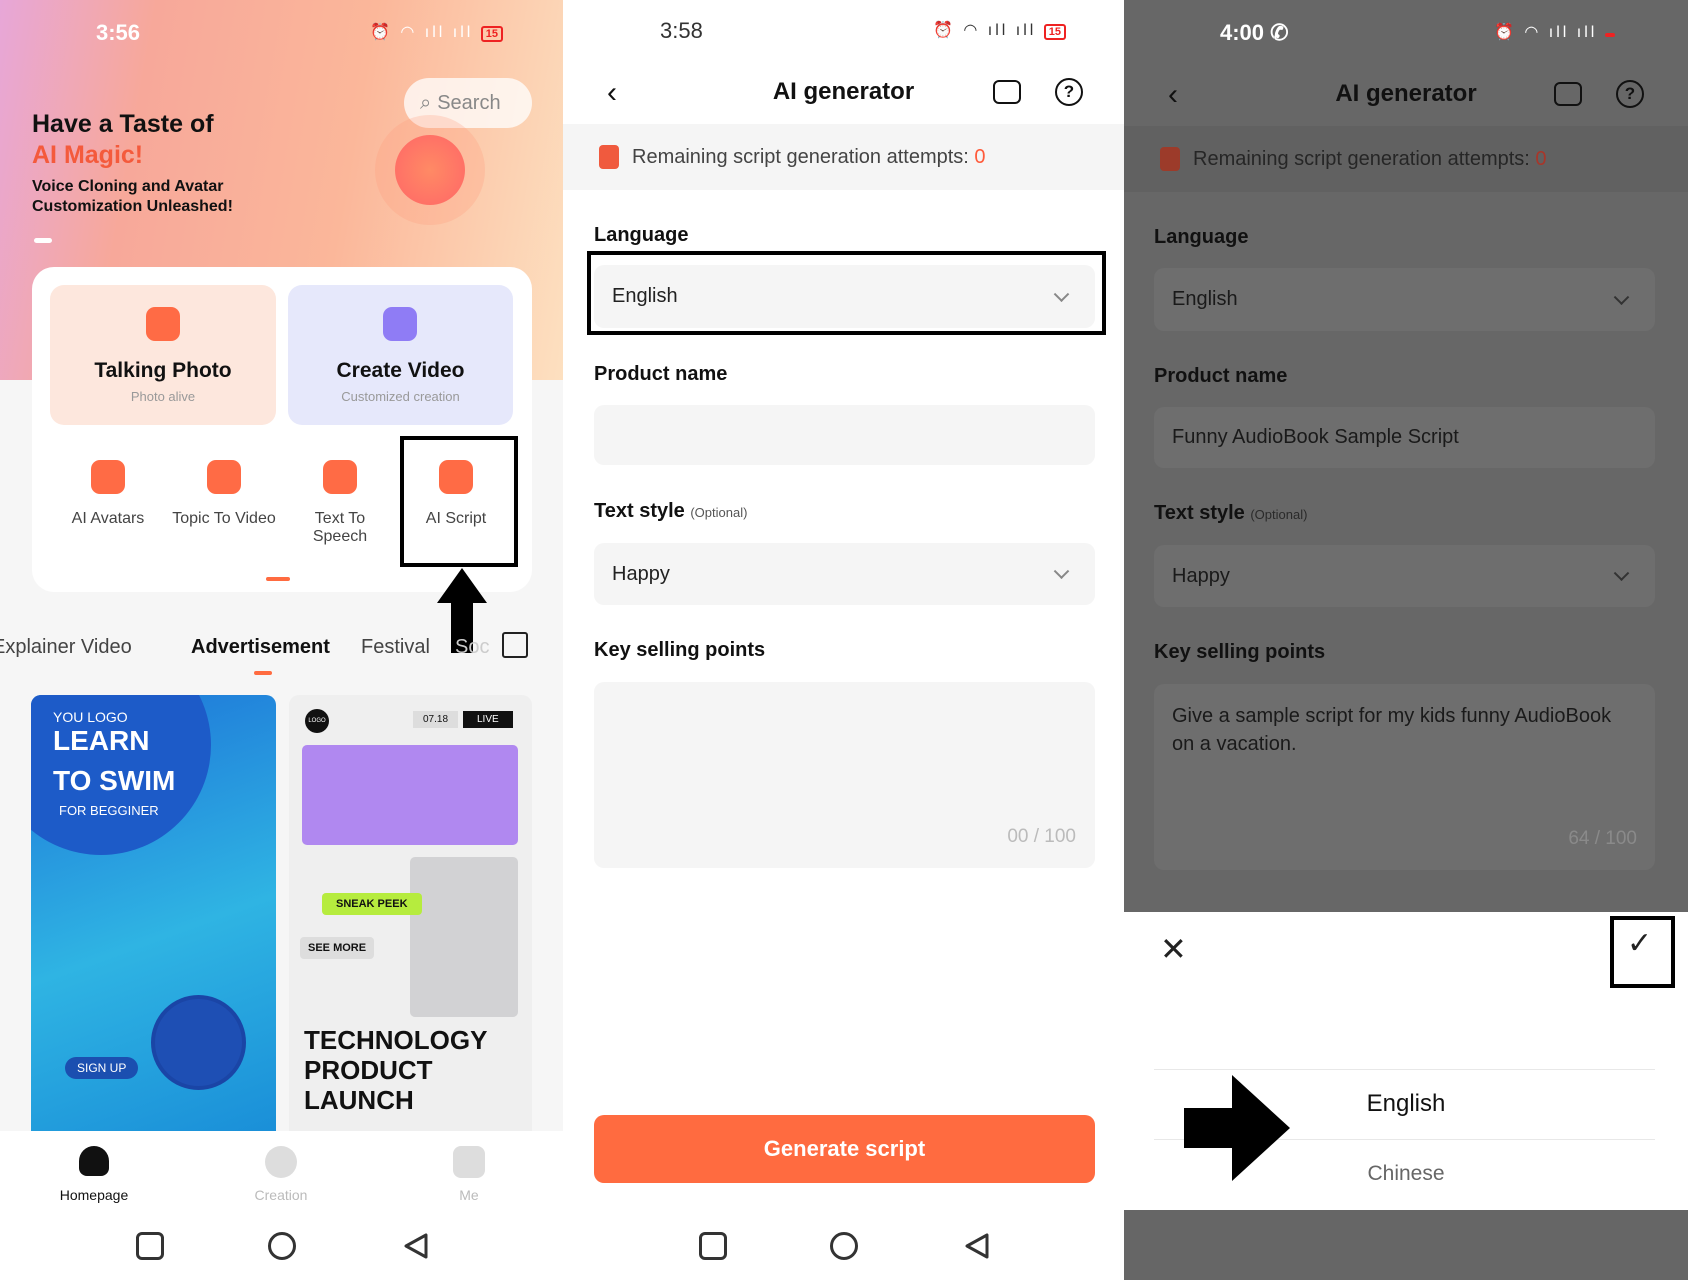 The image size is (1688, 1280). I want to click on search-label: Search, so click(469, 102).